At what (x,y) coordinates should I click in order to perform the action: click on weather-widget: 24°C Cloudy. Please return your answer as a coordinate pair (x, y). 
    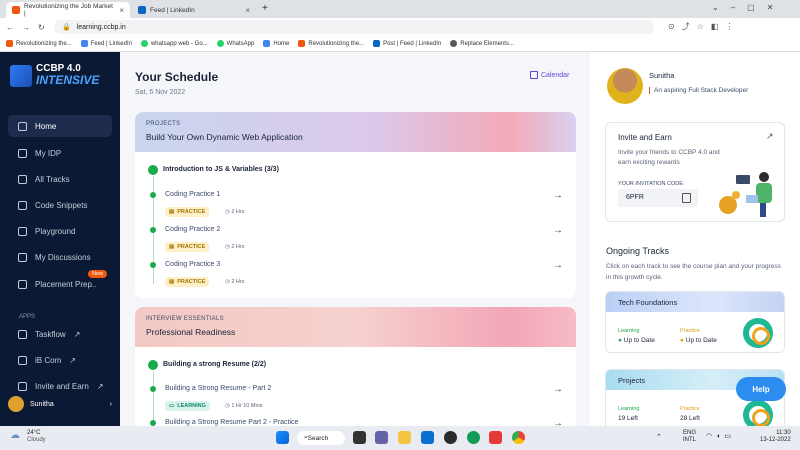
    Looking at the image, I should click on (36, 437).